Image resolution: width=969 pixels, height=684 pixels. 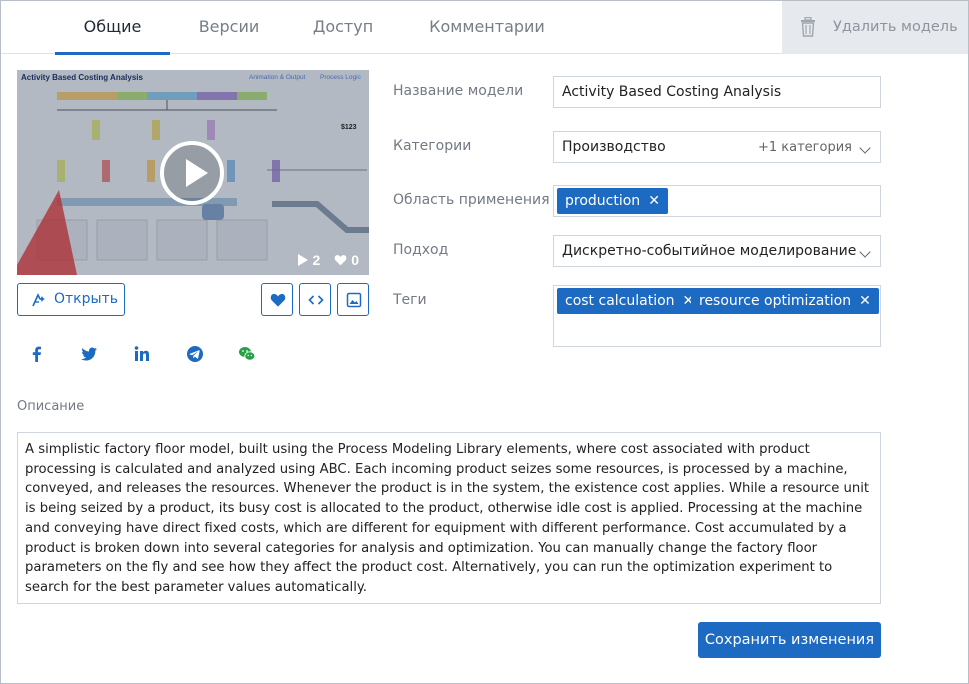 I want to click on image-icon, so click(x=354, y=300).